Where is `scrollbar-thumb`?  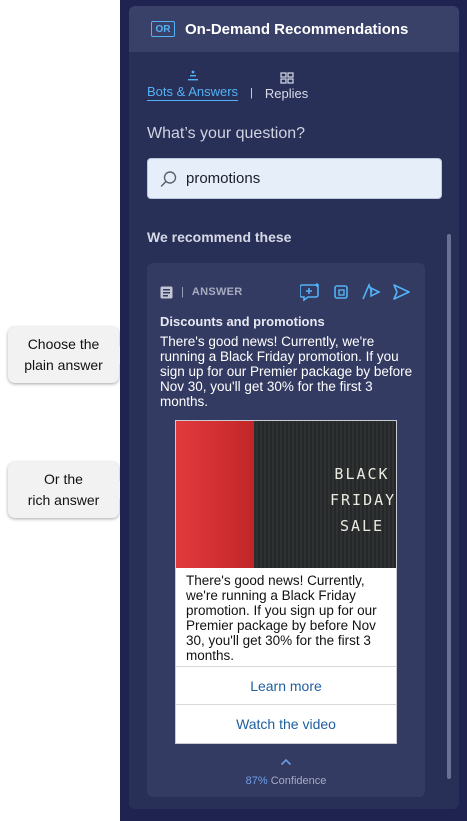 scrollbar-thumb is located at coordinates (449, 506).